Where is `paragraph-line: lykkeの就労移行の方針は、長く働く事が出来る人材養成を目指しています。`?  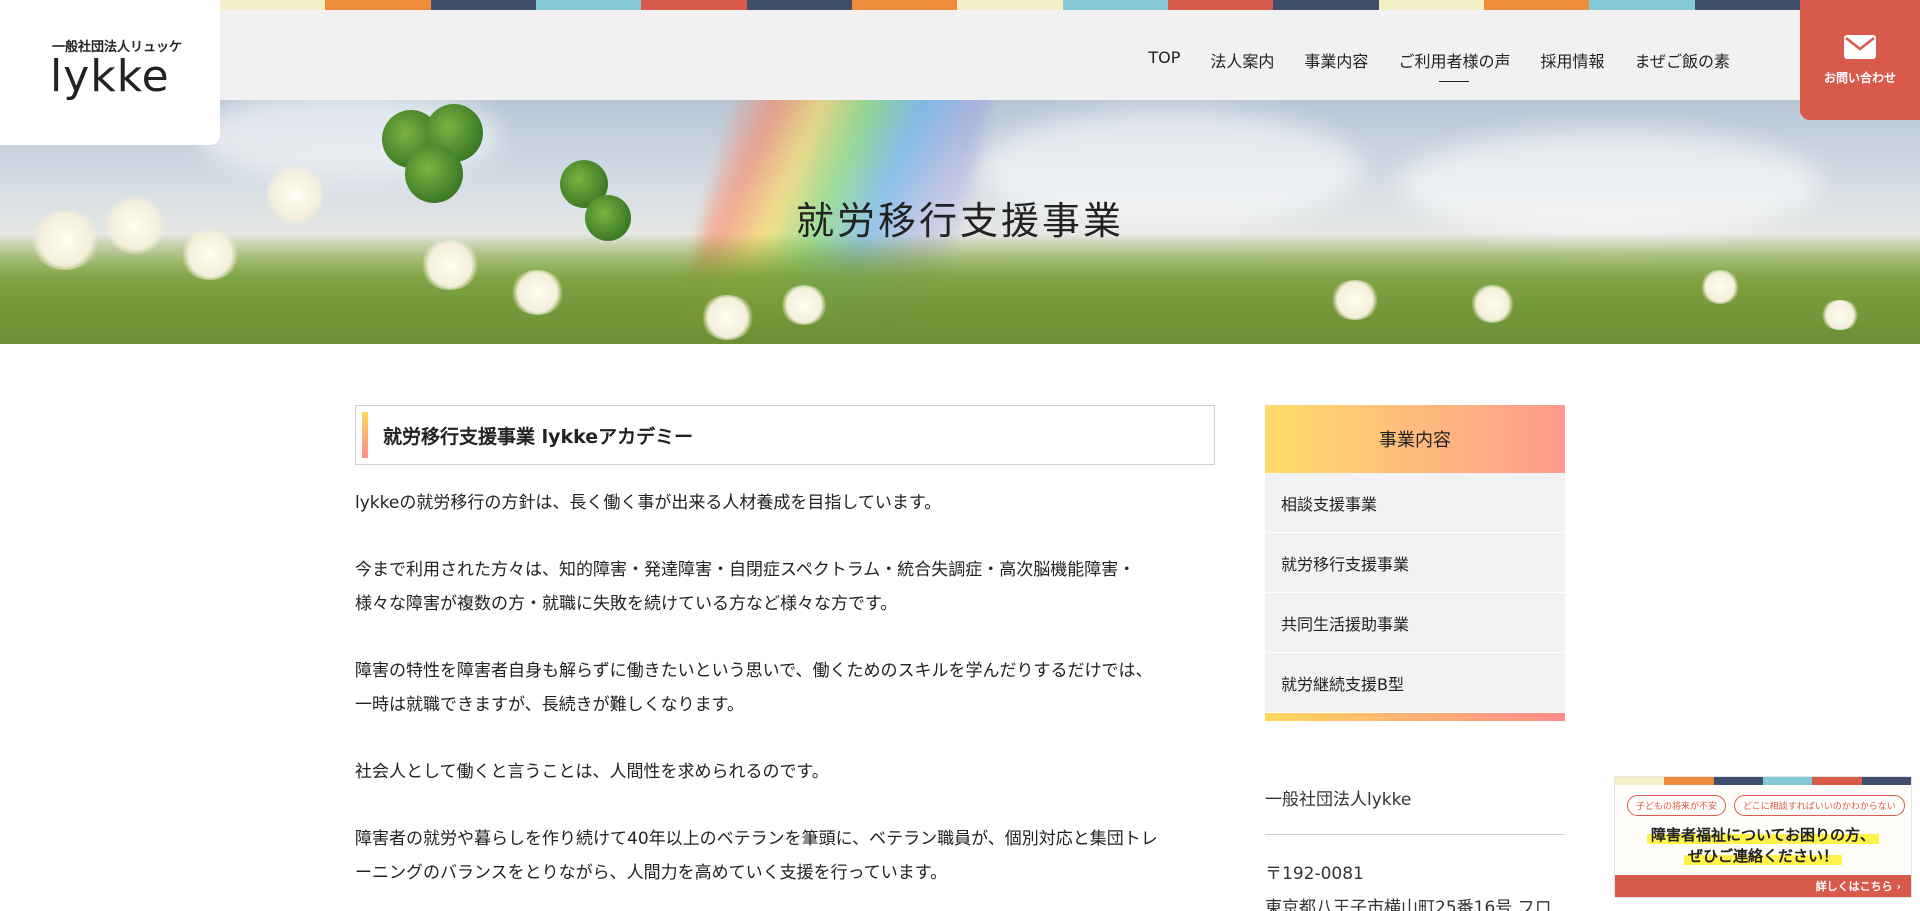
paragraph-line: lykkeの就労移行の方針は、長く働く事が出来る人材養成を目指しています。 is located at coordinates (648, 503).